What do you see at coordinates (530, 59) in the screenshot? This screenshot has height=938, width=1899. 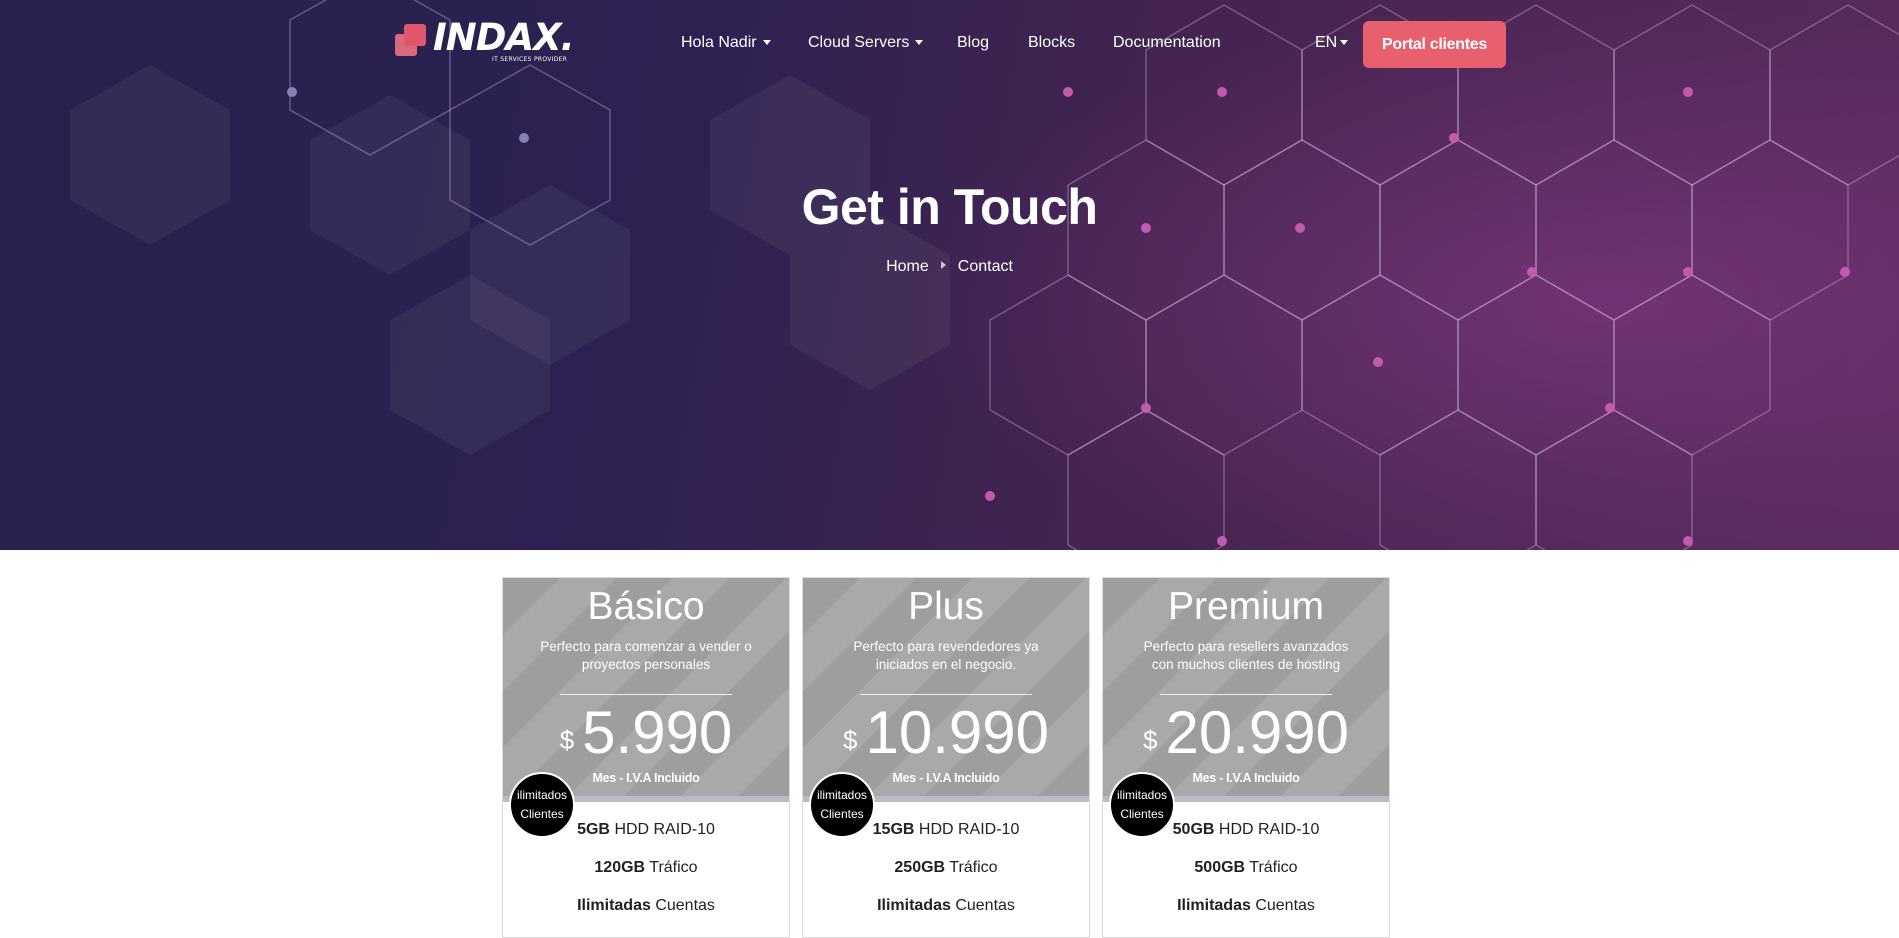 I see `logo-tagline: IT SERVICES PROVIDER` at bounding box center [530, 59].